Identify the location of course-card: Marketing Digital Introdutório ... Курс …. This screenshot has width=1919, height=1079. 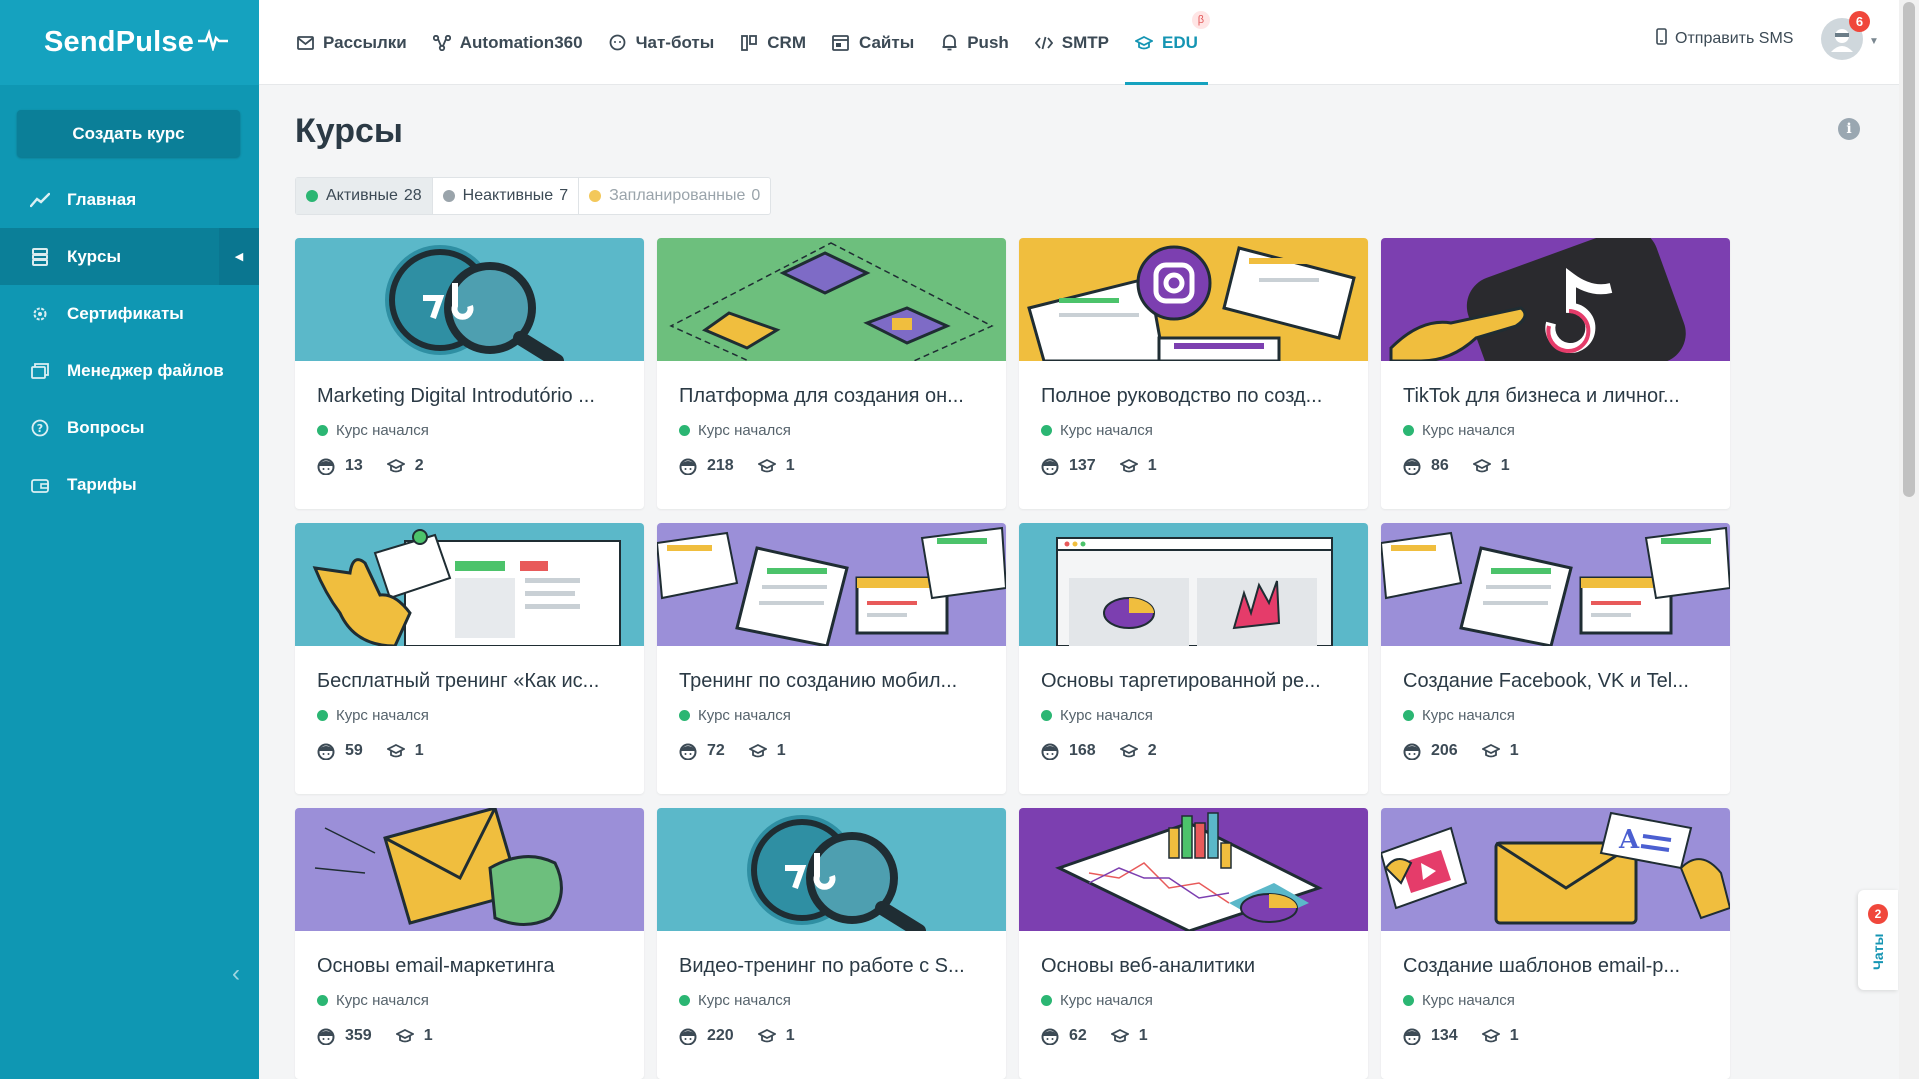
(469, 373).